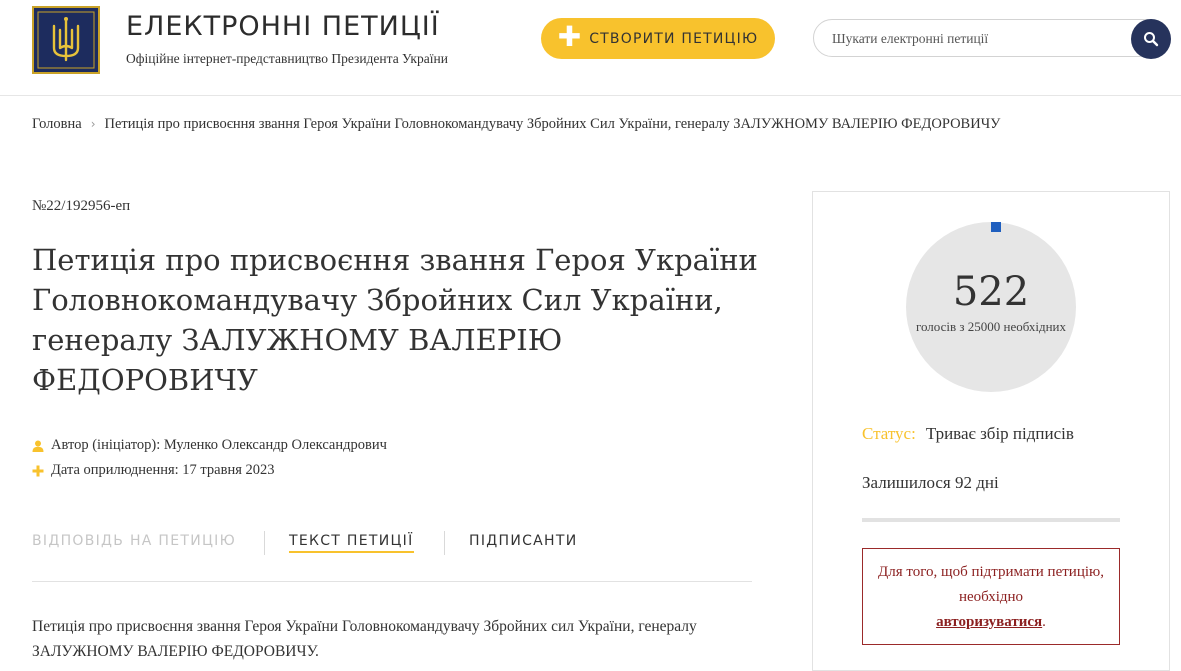  I want to click on site-title: ЕЛЕКТРОННІ ПЕТИЦІЇ, so click(283, 26).